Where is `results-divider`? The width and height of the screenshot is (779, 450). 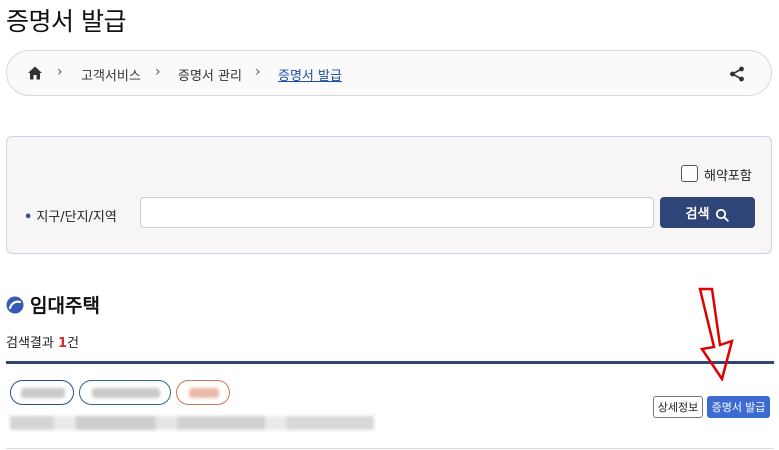
results-divider is located at coordinates (390, 362).